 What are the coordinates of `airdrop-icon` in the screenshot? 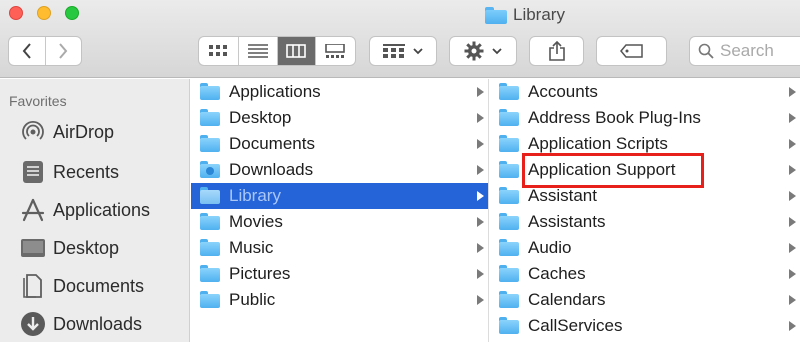 It's located at (33, 130).